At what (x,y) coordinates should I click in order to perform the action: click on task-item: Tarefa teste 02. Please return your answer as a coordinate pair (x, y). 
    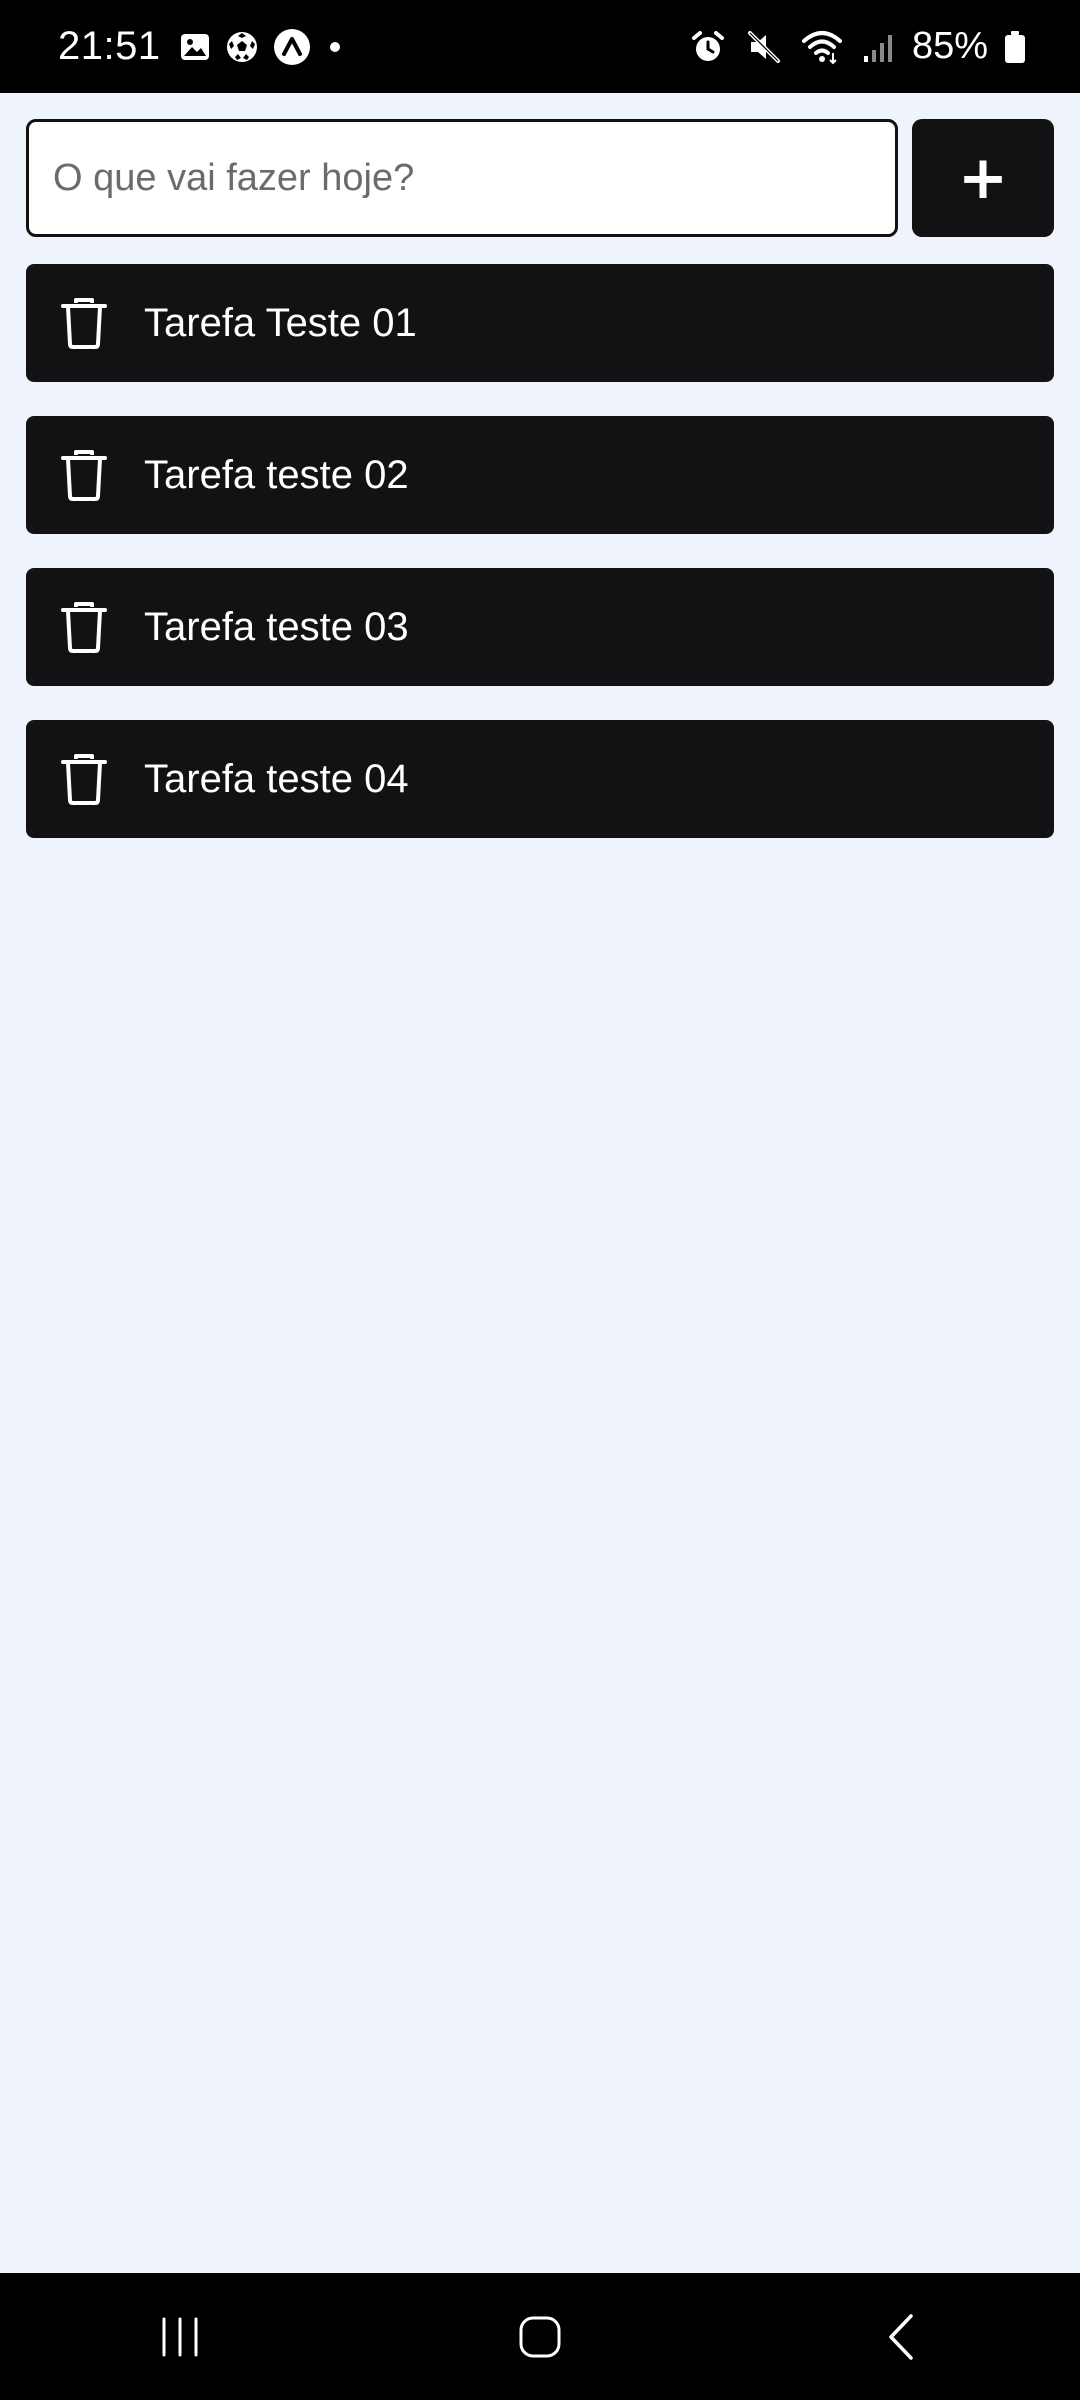
    Looking at the image, I should click on (540, 475).